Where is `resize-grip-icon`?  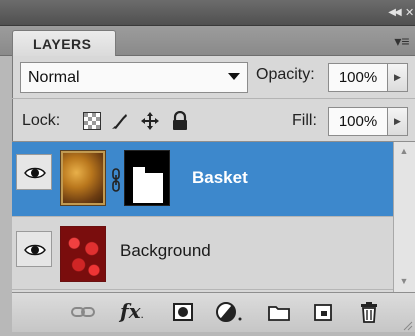
resize-grip-icon is located at coordinates (407, 324).